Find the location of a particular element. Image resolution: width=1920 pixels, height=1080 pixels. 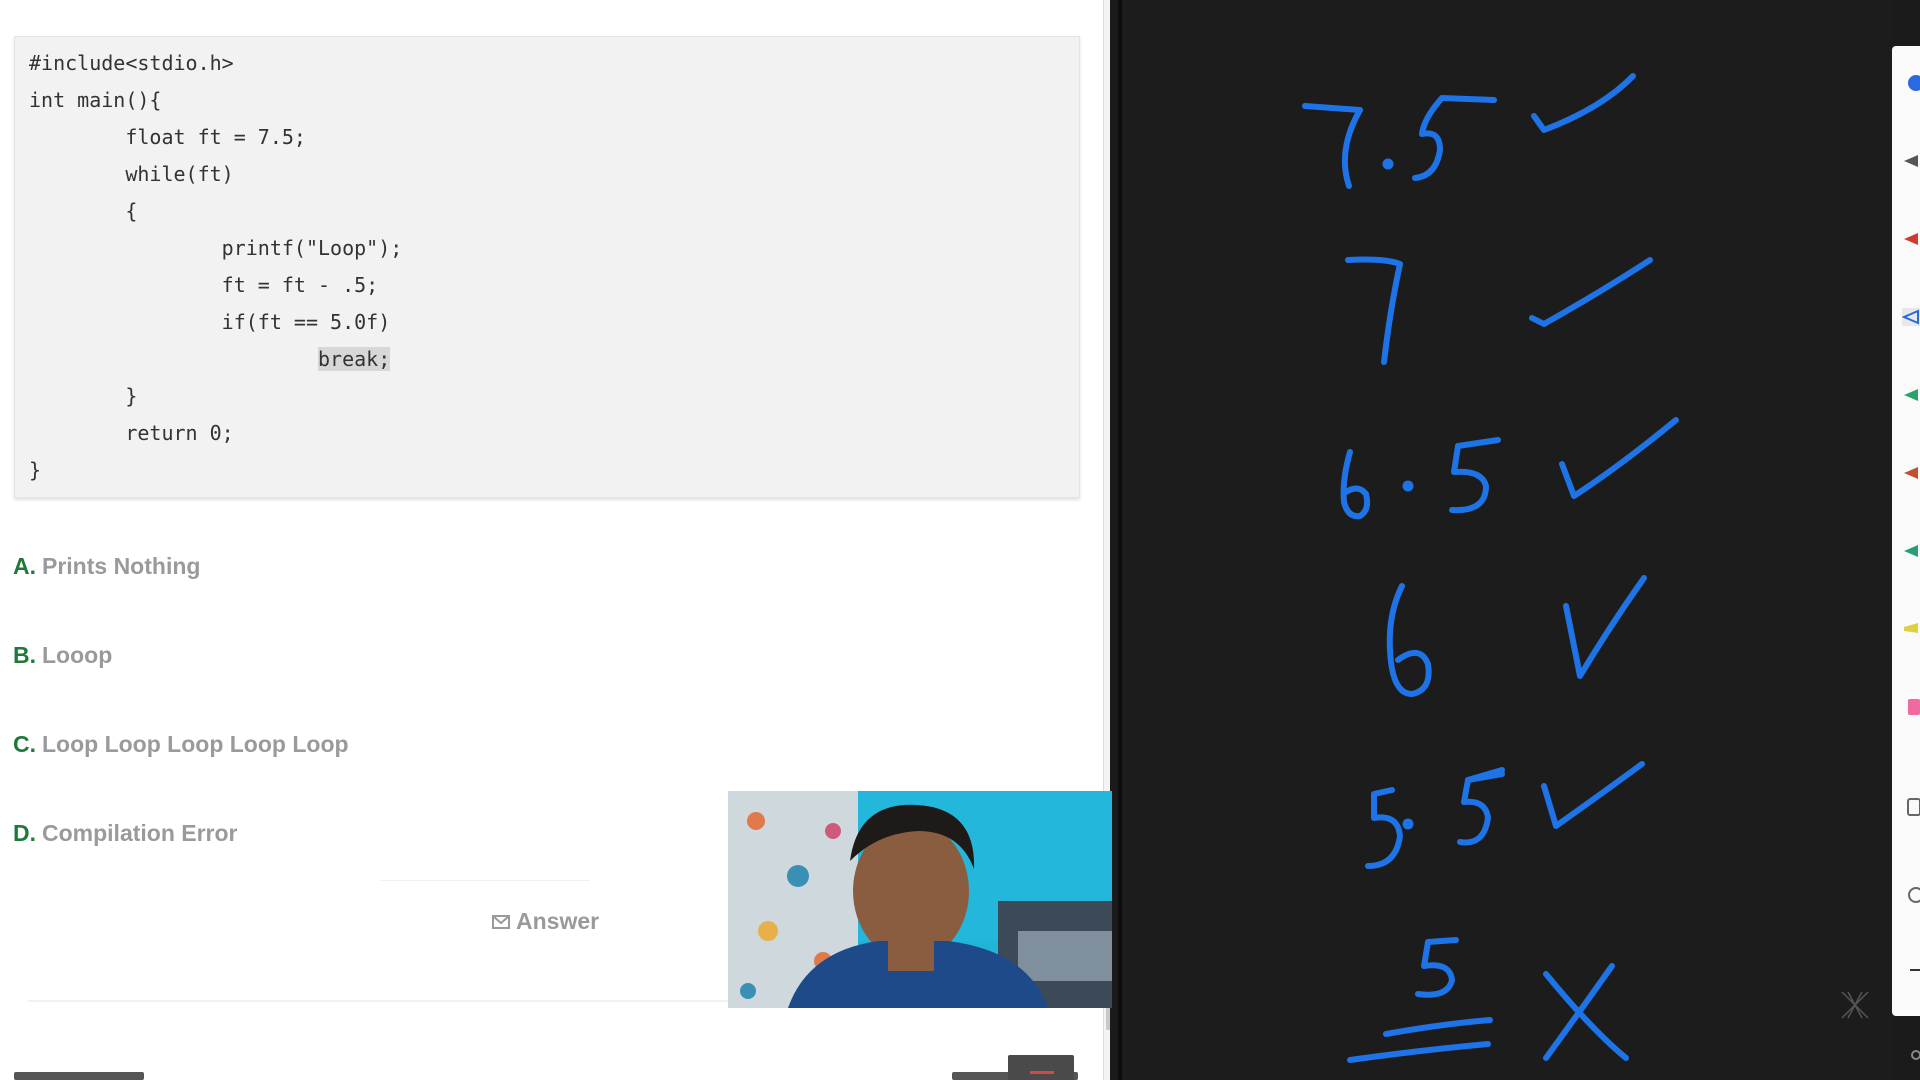

pen-teal-tool is located at coordinates (1911, 551).